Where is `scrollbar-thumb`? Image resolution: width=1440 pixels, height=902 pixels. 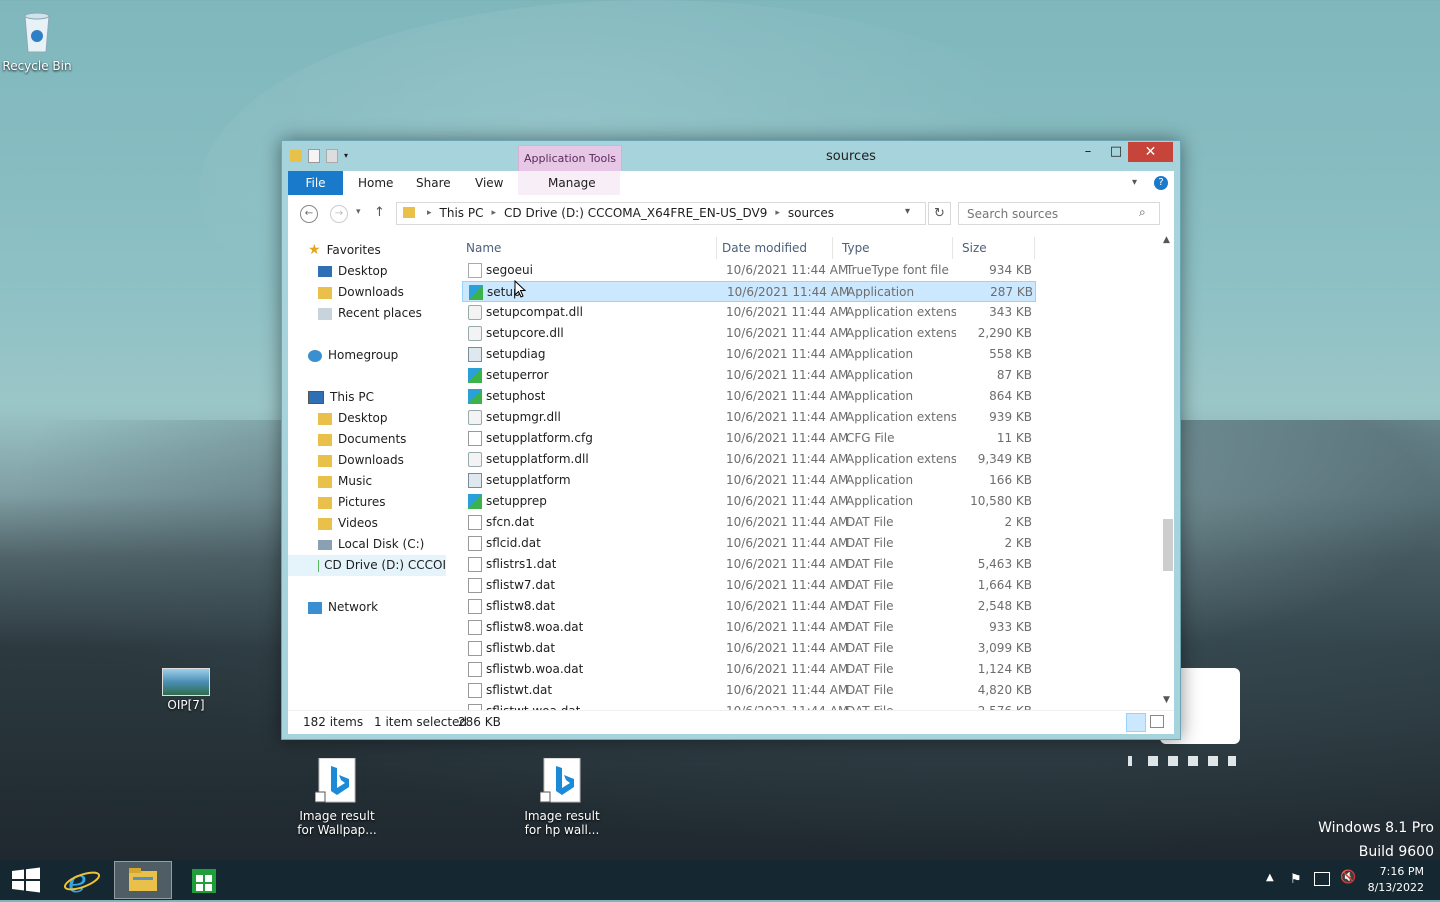 scrollbar-thumb is located at coordinates (1168, 545).